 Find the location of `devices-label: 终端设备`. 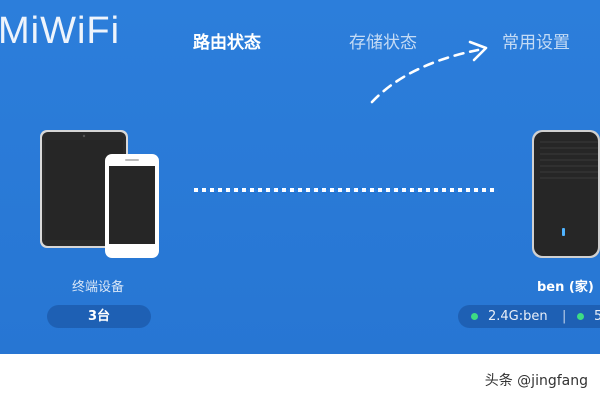

devices-label: 终端设备 is located at coordinates (97, 287).